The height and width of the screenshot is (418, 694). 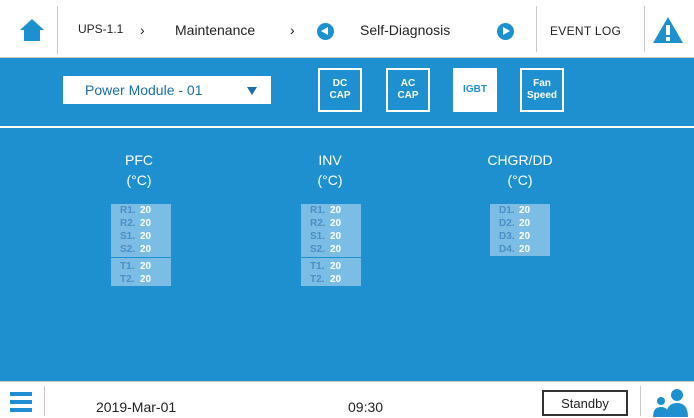 I want to click on tab-dc-cap: DC CAP, so click(x=340, y=90).